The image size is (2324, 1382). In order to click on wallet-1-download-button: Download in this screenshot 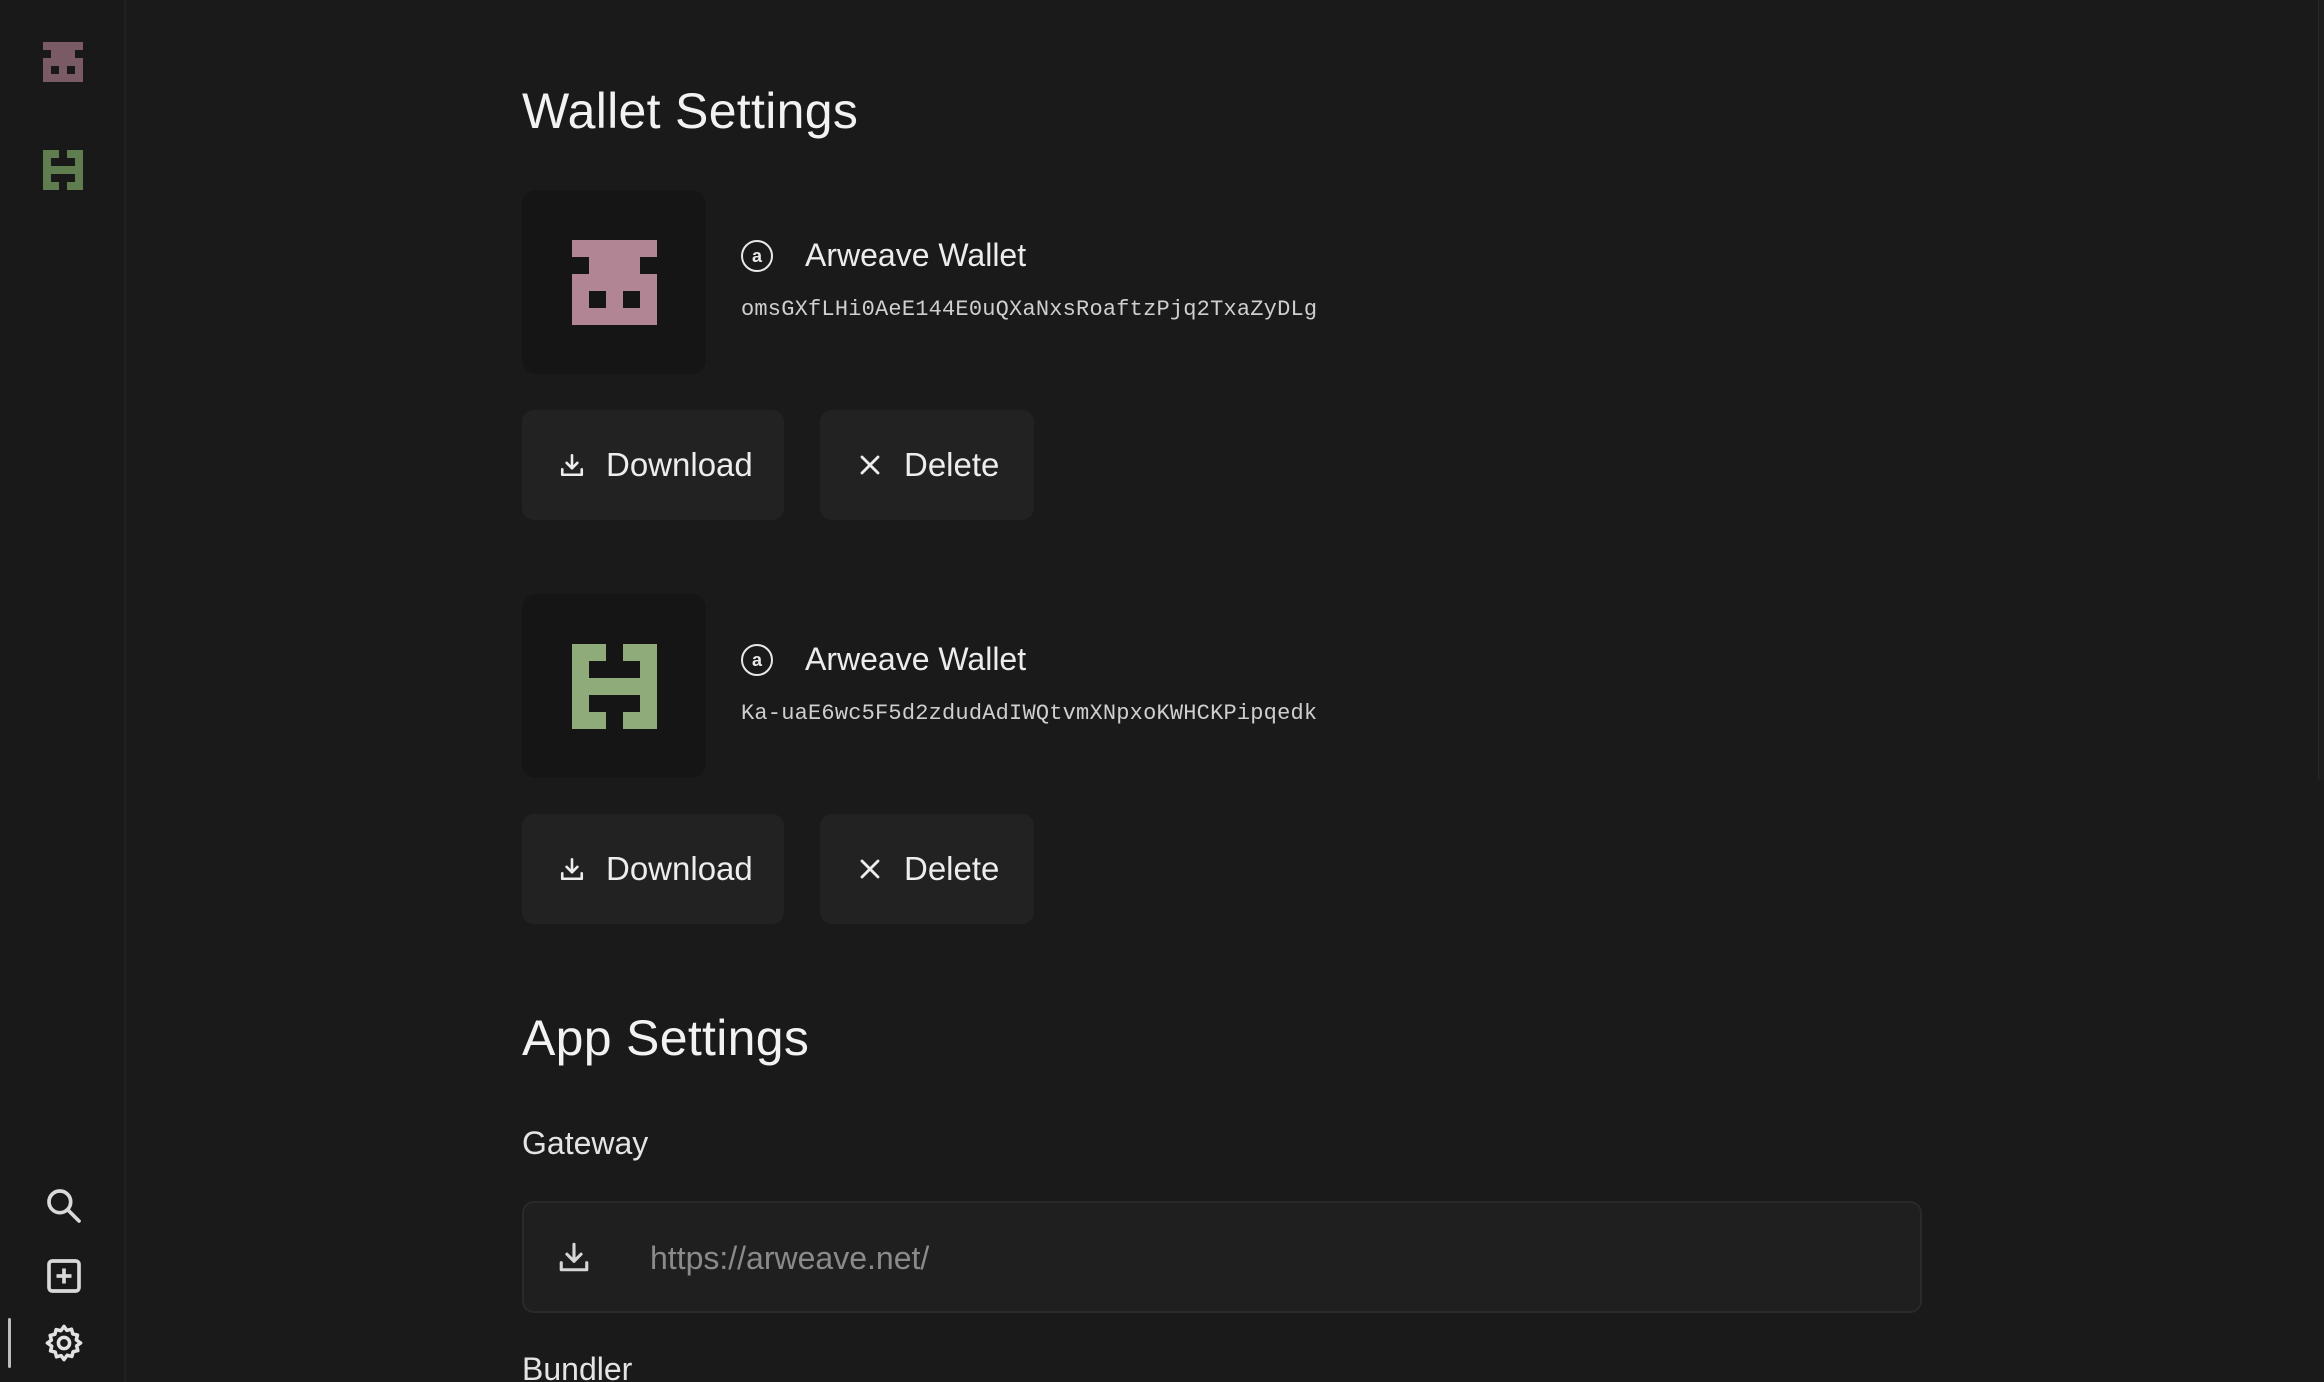, I will do `click(653, 465)`.